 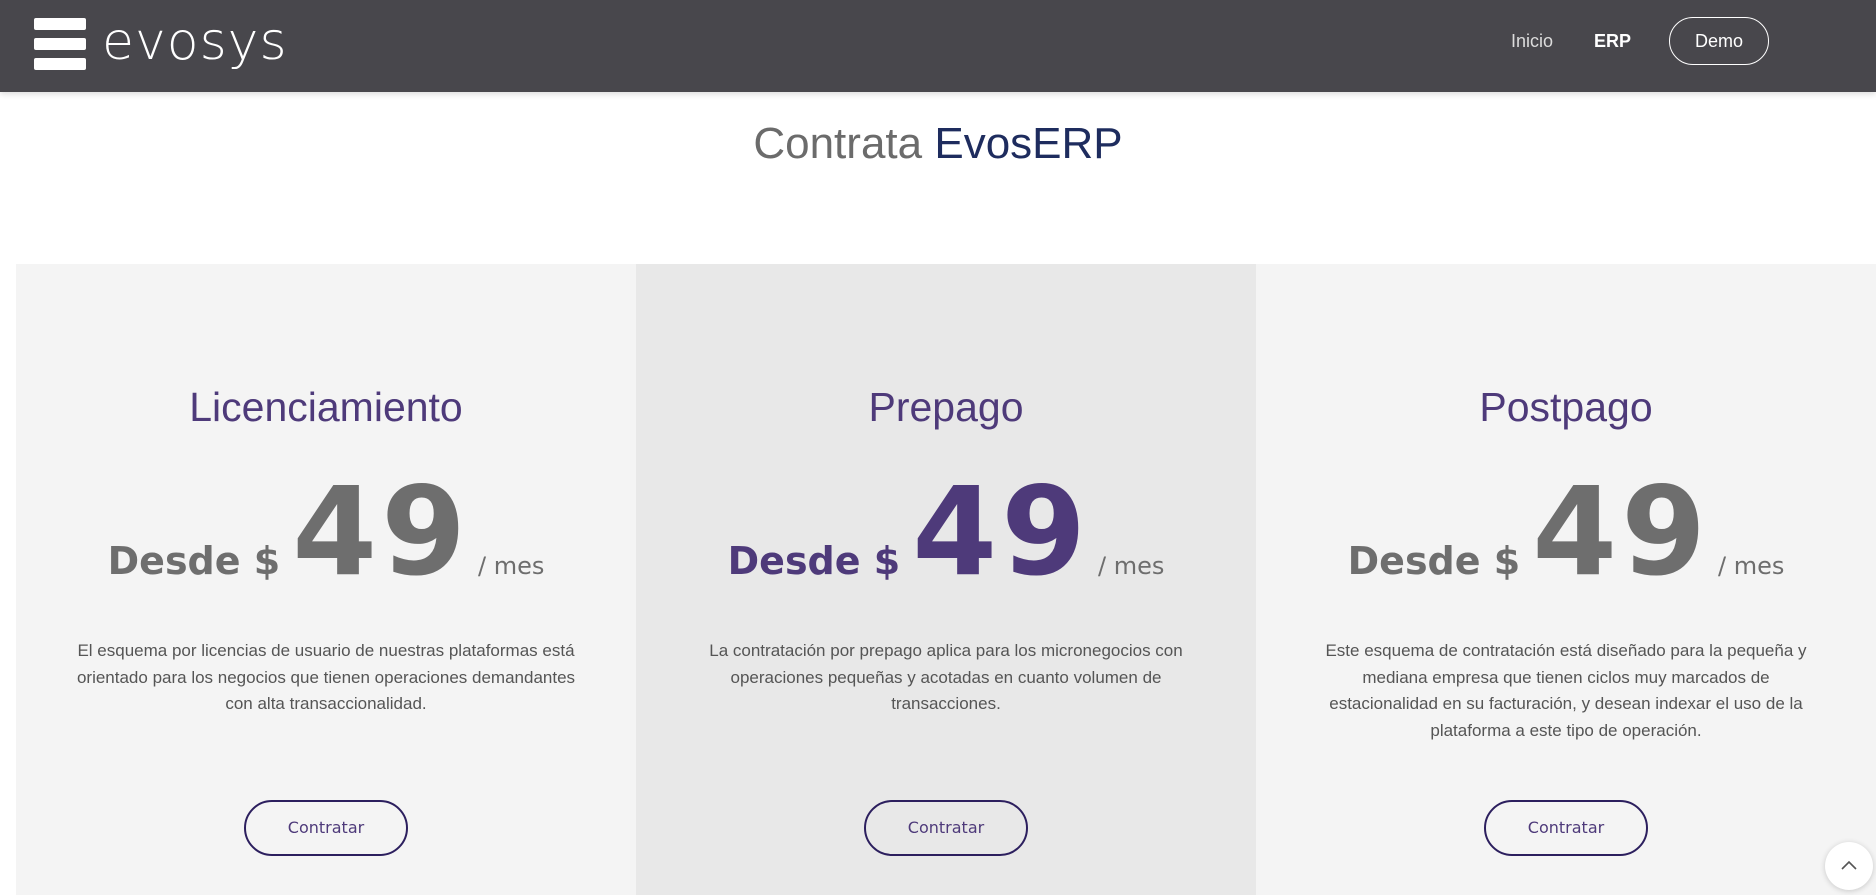 I want to click on logo-text: evosys, so click(x=195, y=42).